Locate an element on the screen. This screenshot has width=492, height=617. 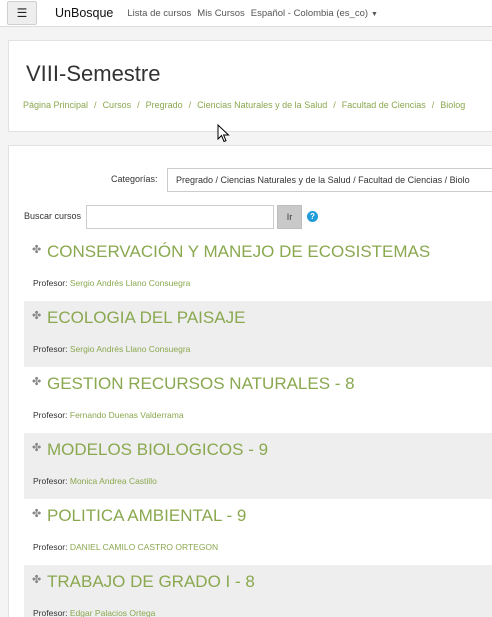
course-link: CONSERVACIÓN Y MANEJO DE ECOSISTEMAS is located at coordinates (238, 252).